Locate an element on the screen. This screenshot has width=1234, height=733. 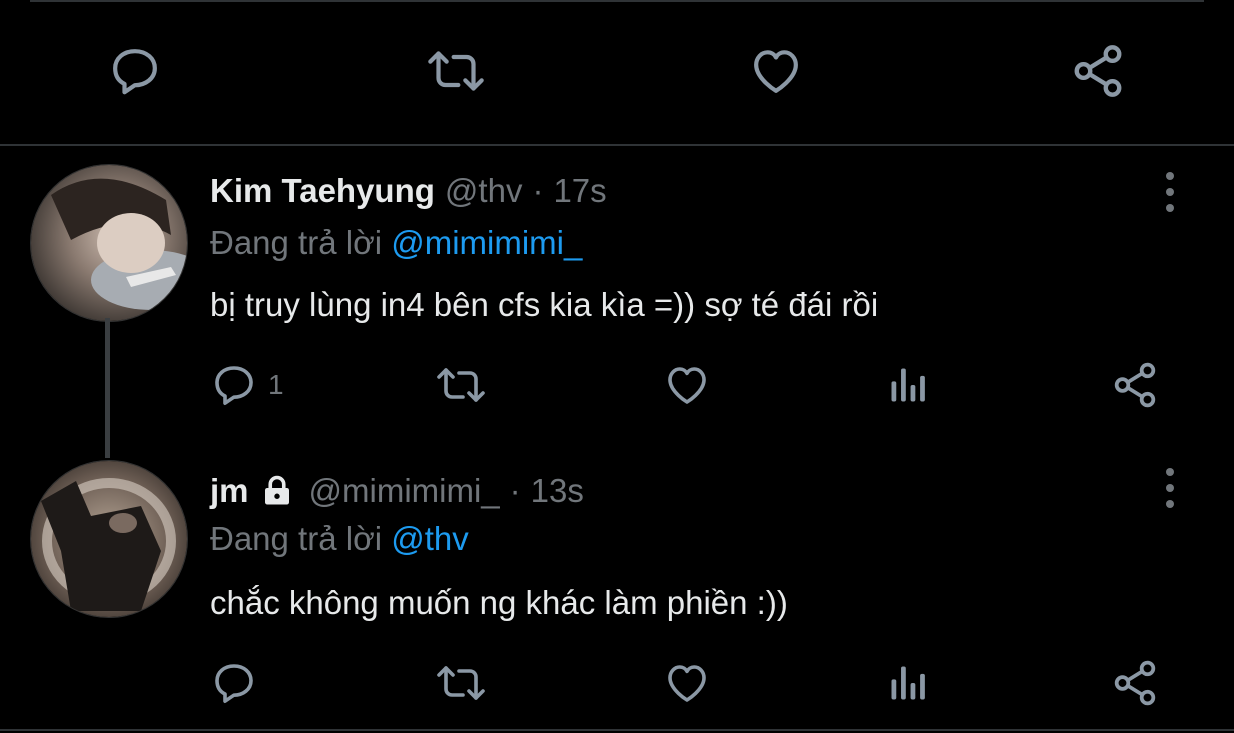
tweet-text: chắc không muốn ng khác làm phiền :)) is located at coordinates (499, 602).